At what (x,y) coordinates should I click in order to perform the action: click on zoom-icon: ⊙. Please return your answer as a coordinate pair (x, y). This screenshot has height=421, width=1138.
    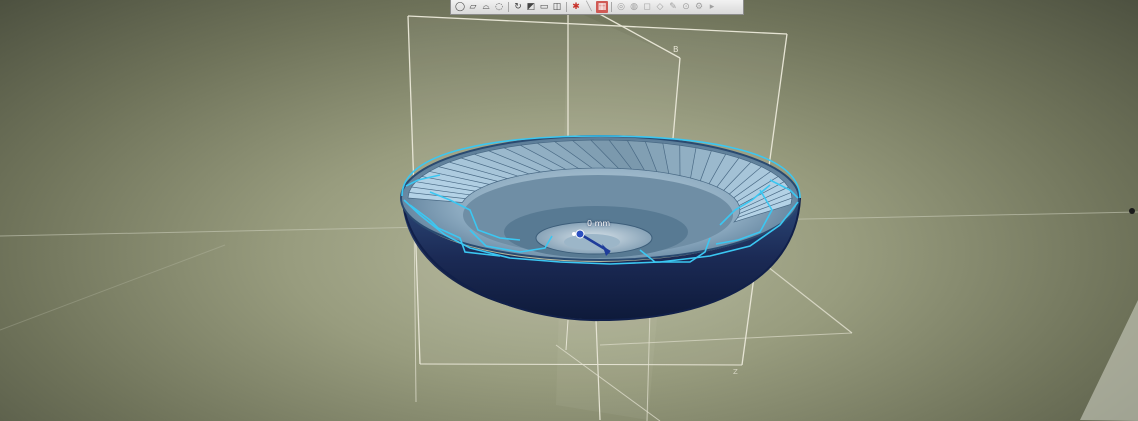
    Looking at the image, I should click on (686, 7).